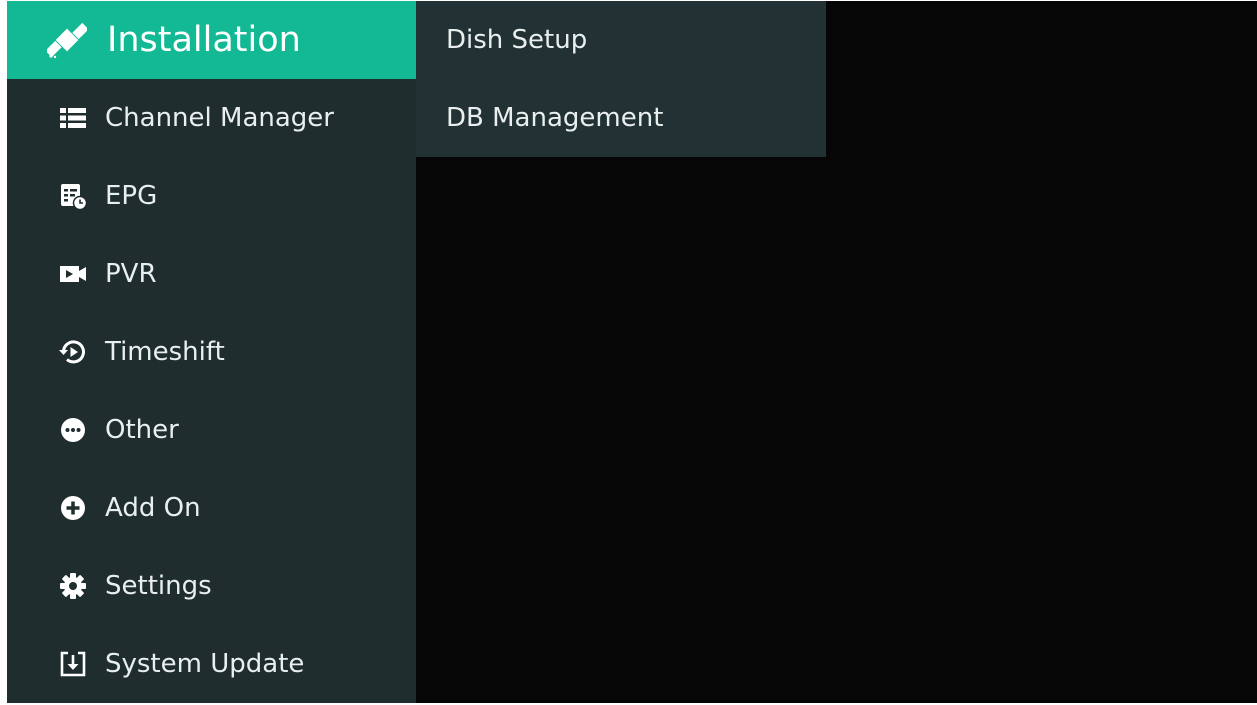 This screenshot has height=705, width=1257. Describe the element at coordinates (219, 118) in the screenshot. I see `menu-item-label: Channel Manager` at that location.